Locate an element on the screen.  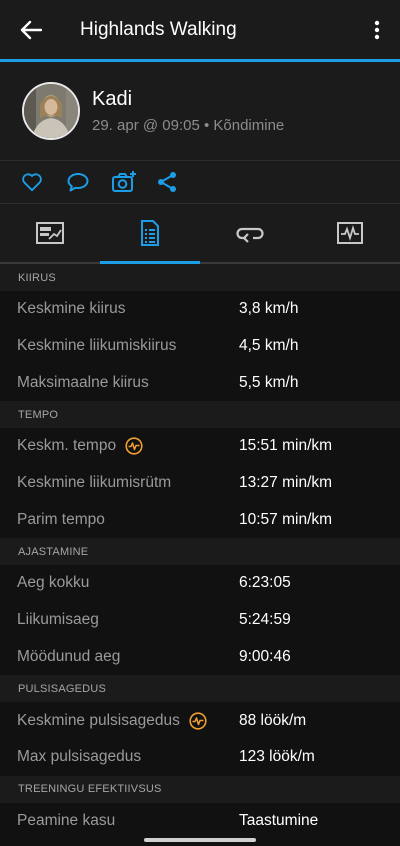
charts-icon is located at coordinates (350, 233).